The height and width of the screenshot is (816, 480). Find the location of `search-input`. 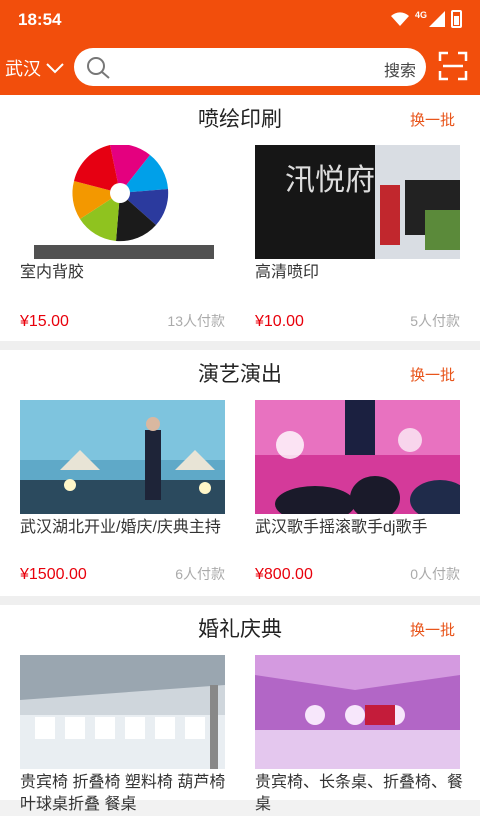

search-input is located at coordinates (238, 67).